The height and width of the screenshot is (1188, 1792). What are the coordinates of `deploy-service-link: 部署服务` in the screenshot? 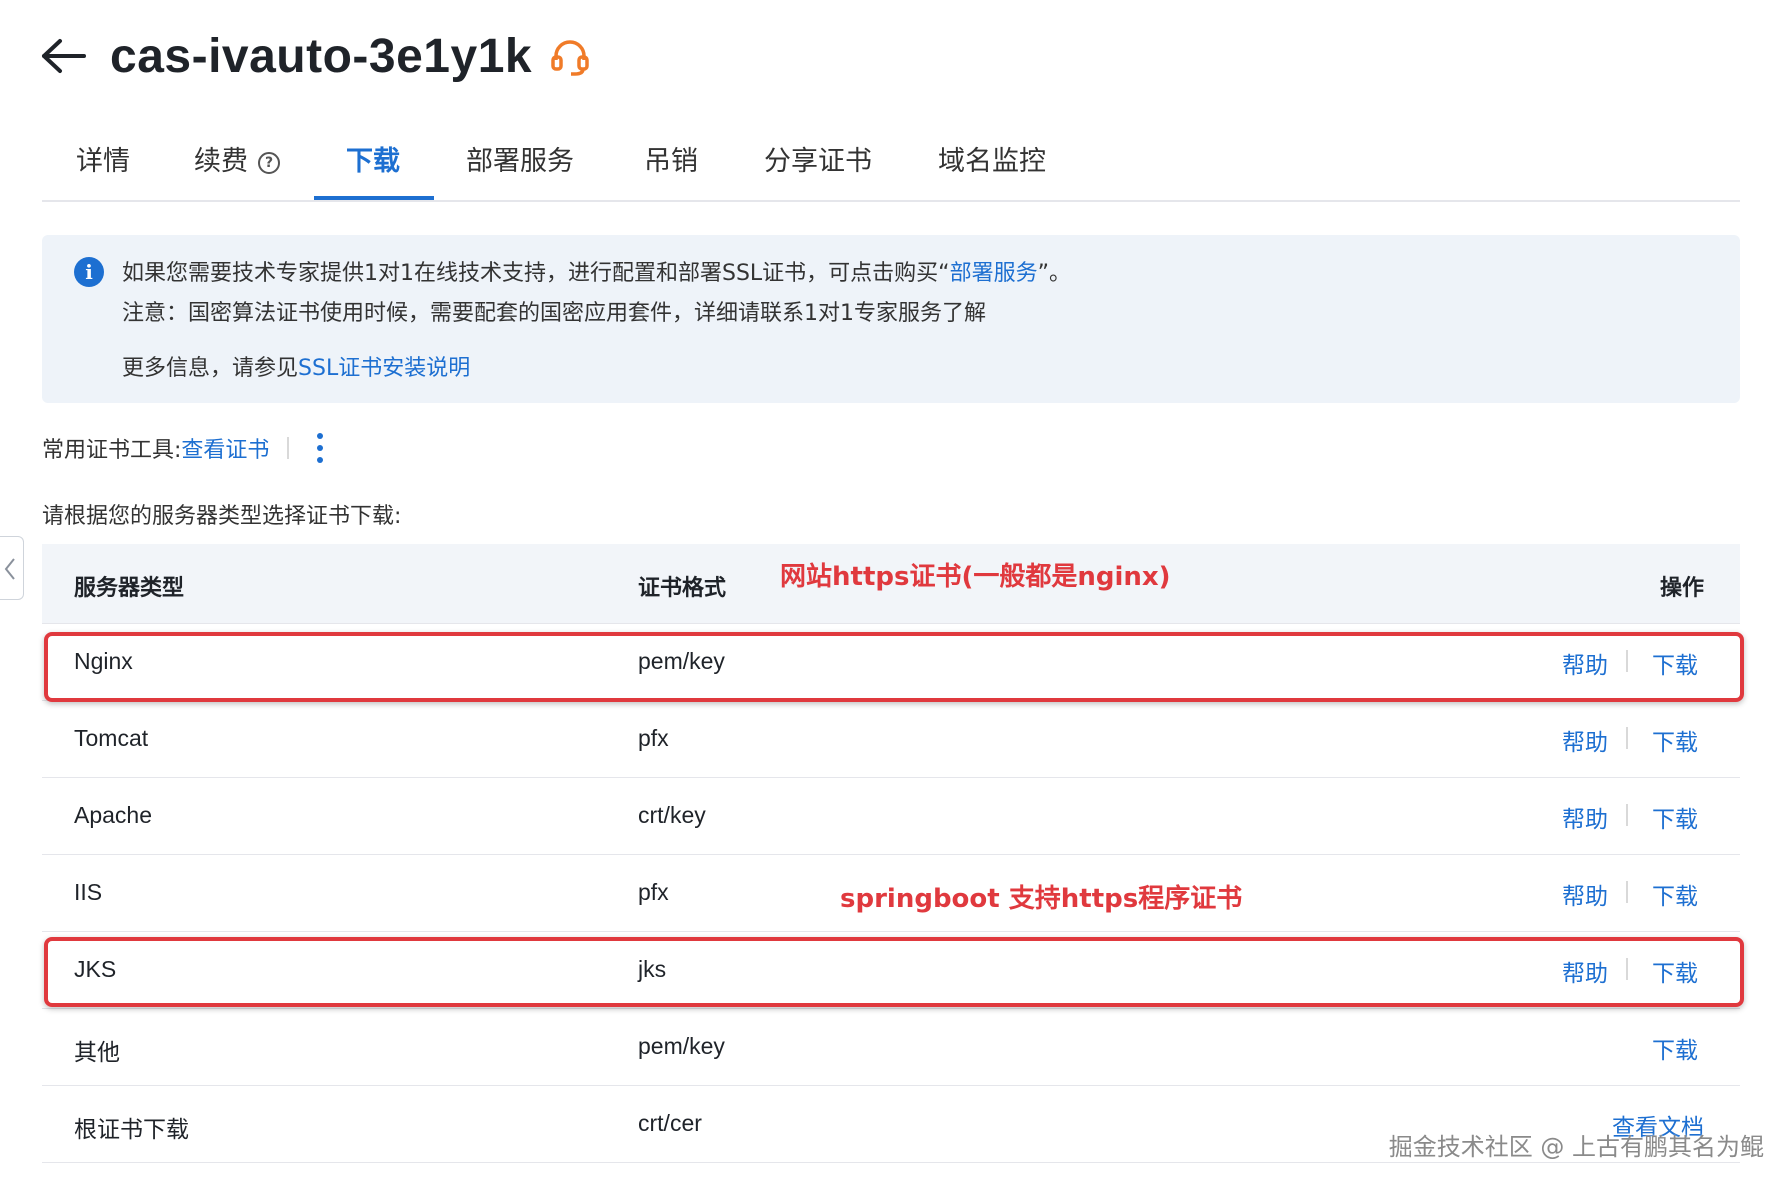 It's located at (994, 273).